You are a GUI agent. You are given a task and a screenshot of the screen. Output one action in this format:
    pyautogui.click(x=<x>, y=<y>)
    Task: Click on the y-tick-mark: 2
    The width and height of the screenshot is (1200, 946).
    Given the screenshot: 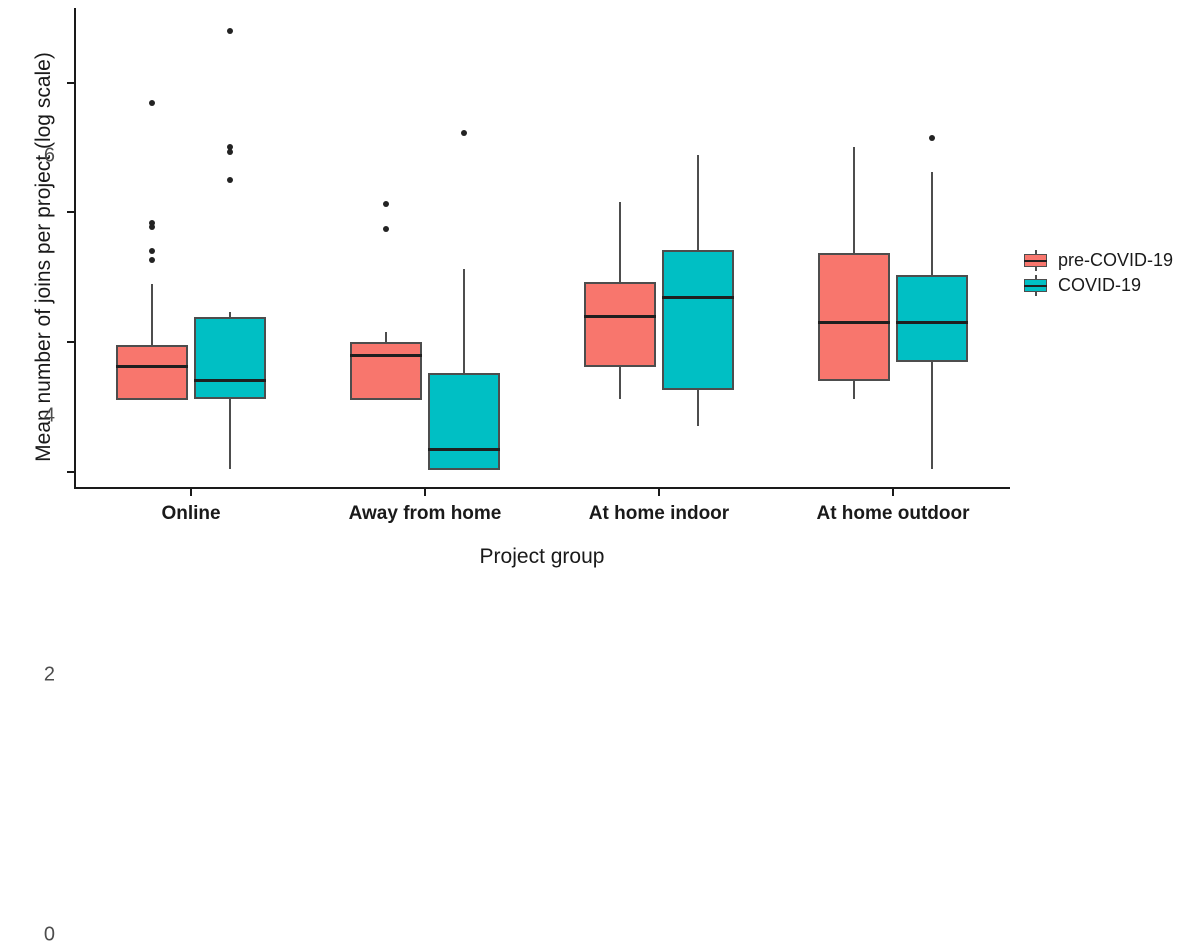 What is the action you would take?
    pyautogui.click(x=59, y=513)
    